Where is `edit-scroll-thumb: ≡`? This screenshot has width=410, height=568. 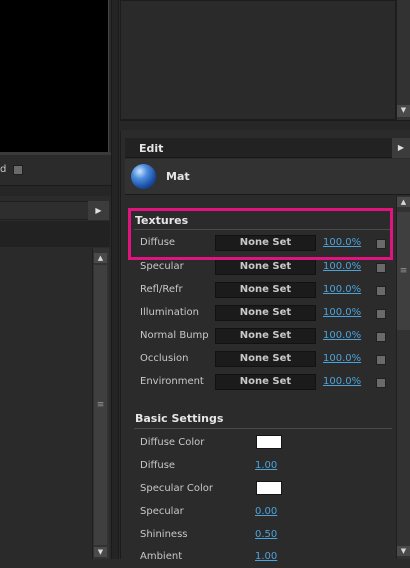 edit-scroll-thumb: ≡ is located at coordinates (403, 271).